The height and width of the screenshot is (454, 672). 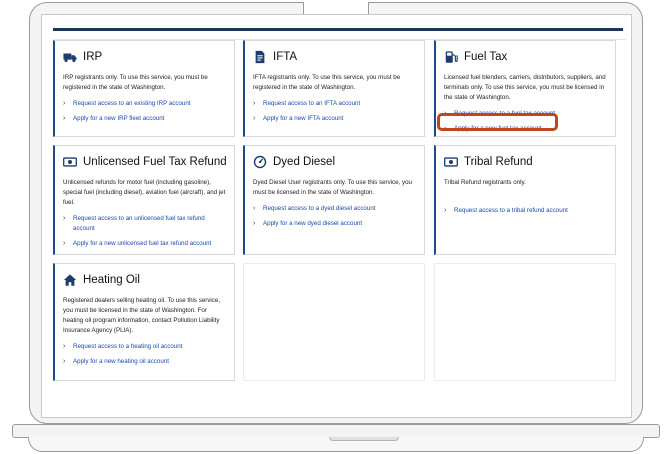 What do you see at coordinates (260, 57) in the screenshot?
I see `document-icon` at bounding box center [260, 57].